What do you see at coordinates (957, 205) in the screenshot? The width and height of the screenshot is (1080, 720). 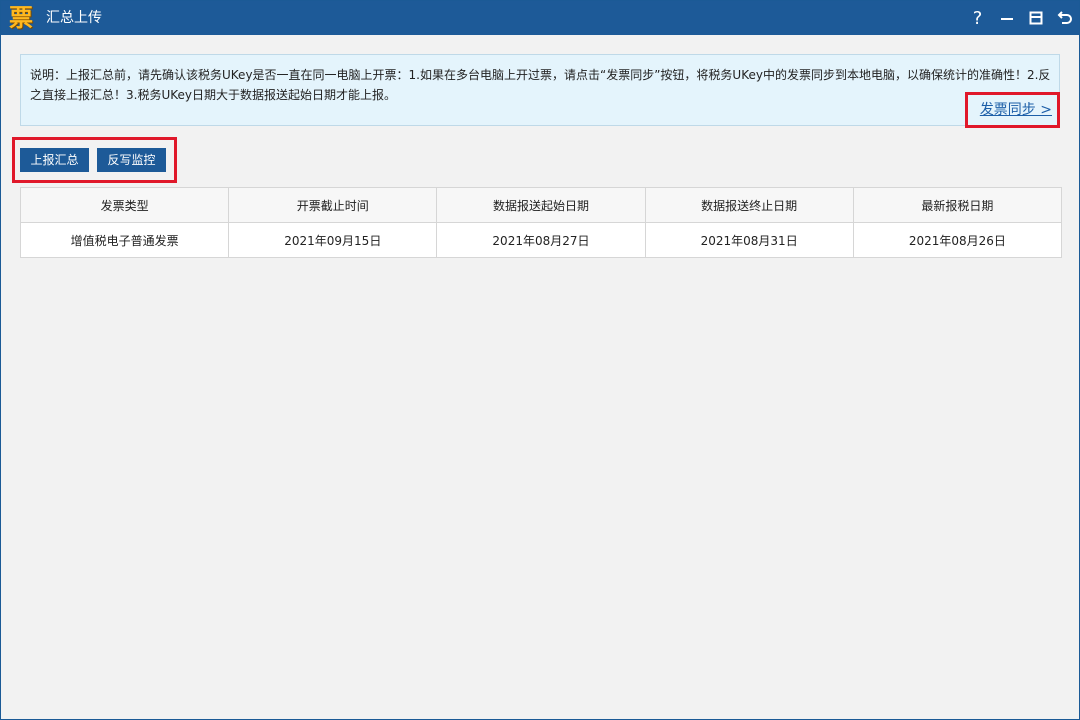 I see `column-header: 最新报税日期` at bounding box center [957, 205].